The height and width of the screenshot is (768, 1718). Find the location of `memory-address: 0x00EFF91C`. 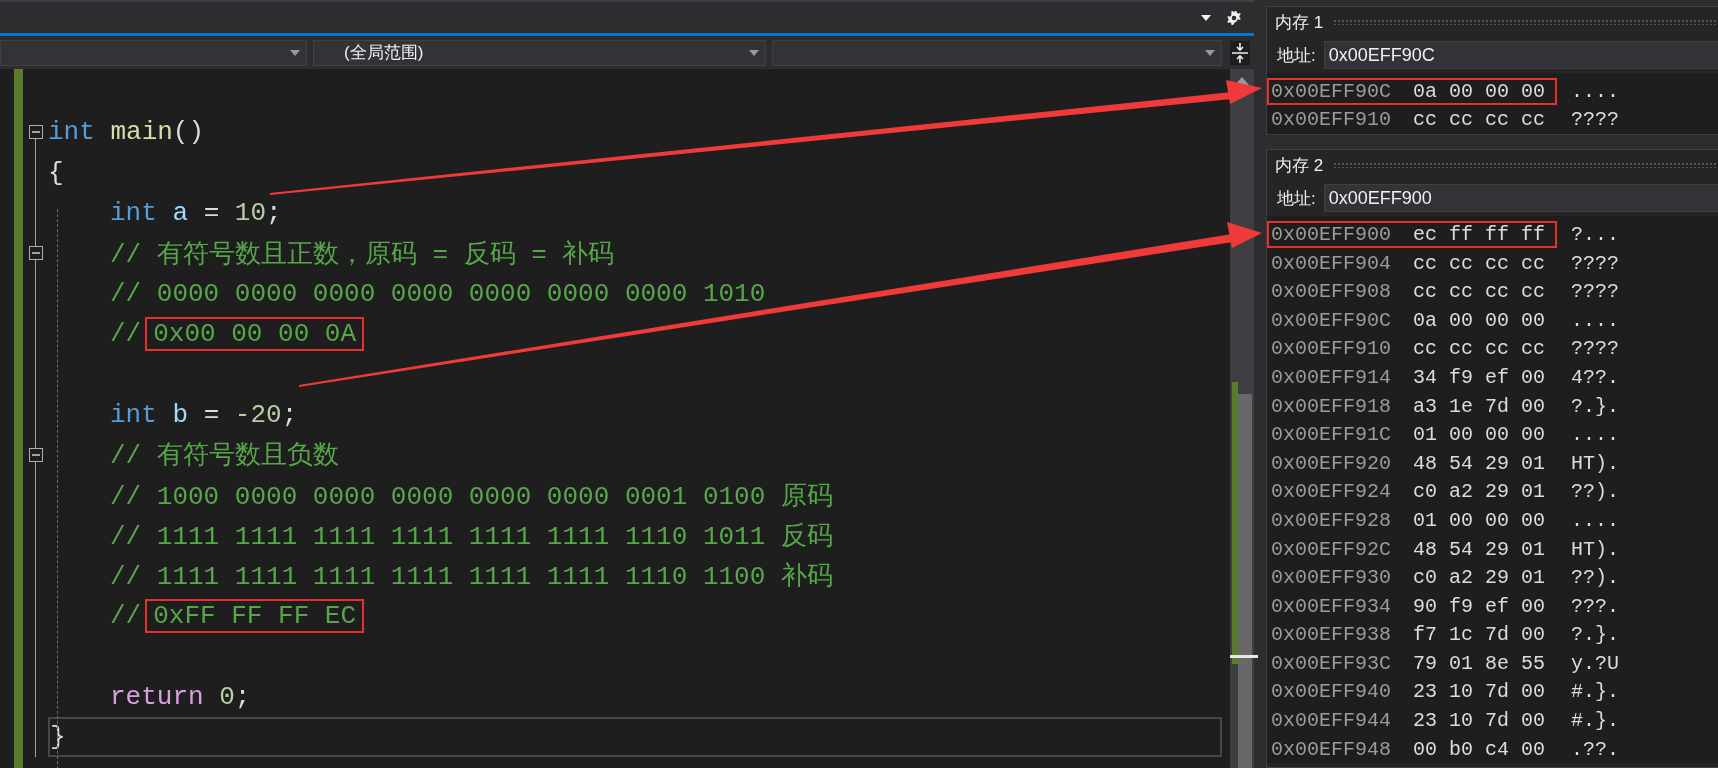

memory-address: 0x00EFF91C is located at coordinates (1331, 435).